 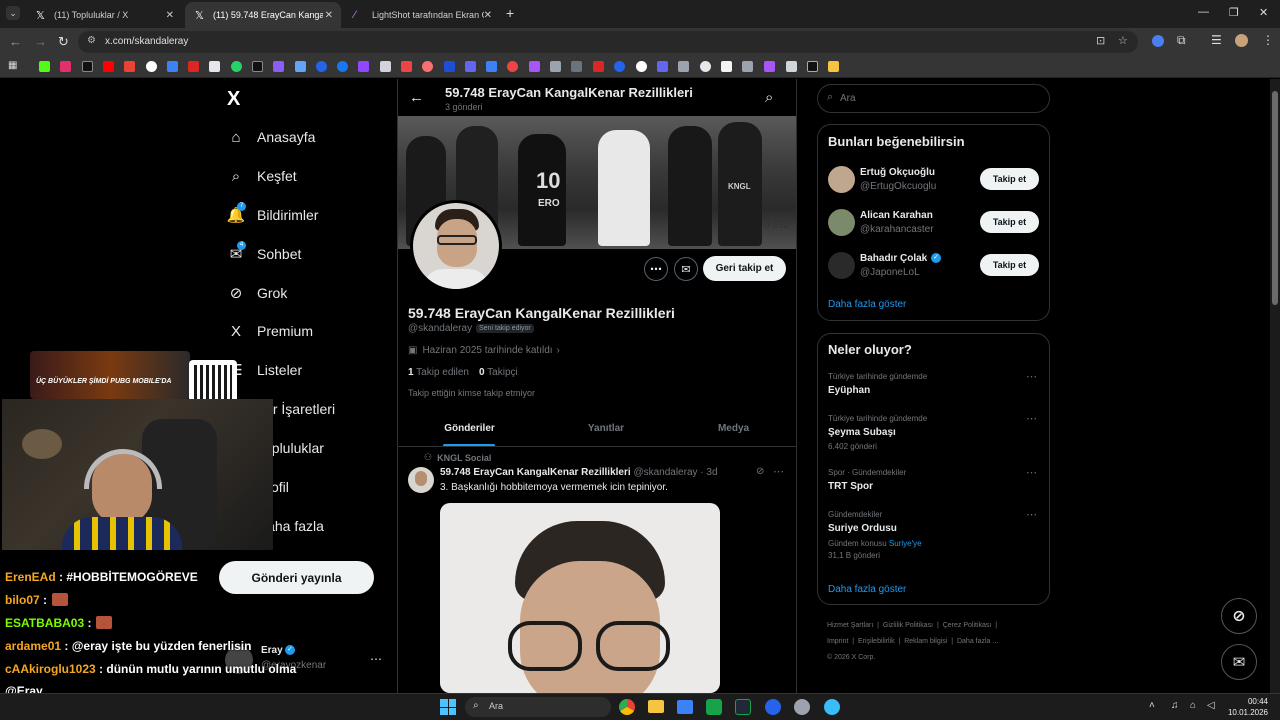 I want to click on more-options-button: ⋯, so click(x=656, y=269).